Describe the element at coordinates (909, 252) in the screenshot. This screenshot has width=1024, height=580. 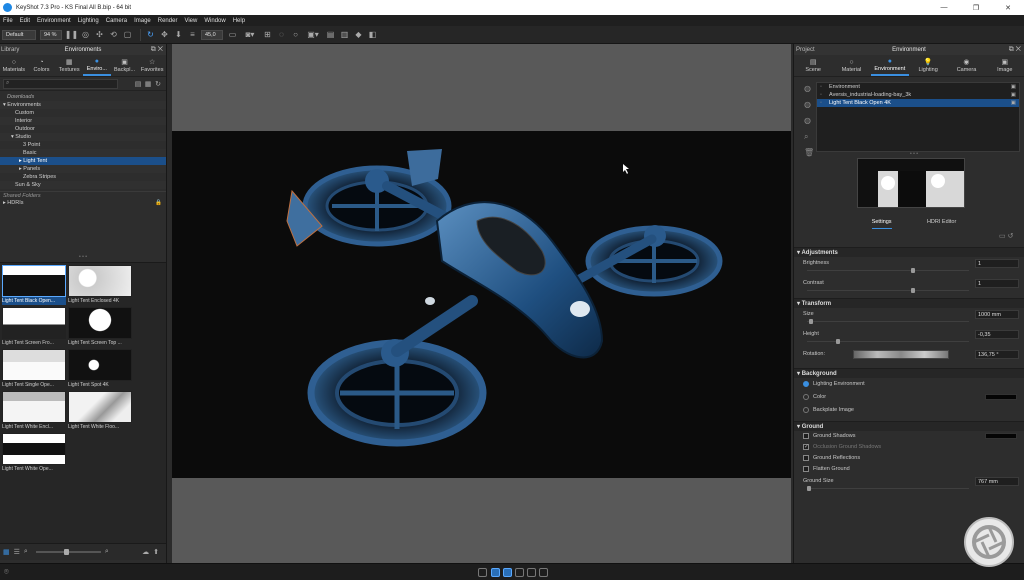
I see `adjustments-section-header: ▾ Adjustments` at that location.